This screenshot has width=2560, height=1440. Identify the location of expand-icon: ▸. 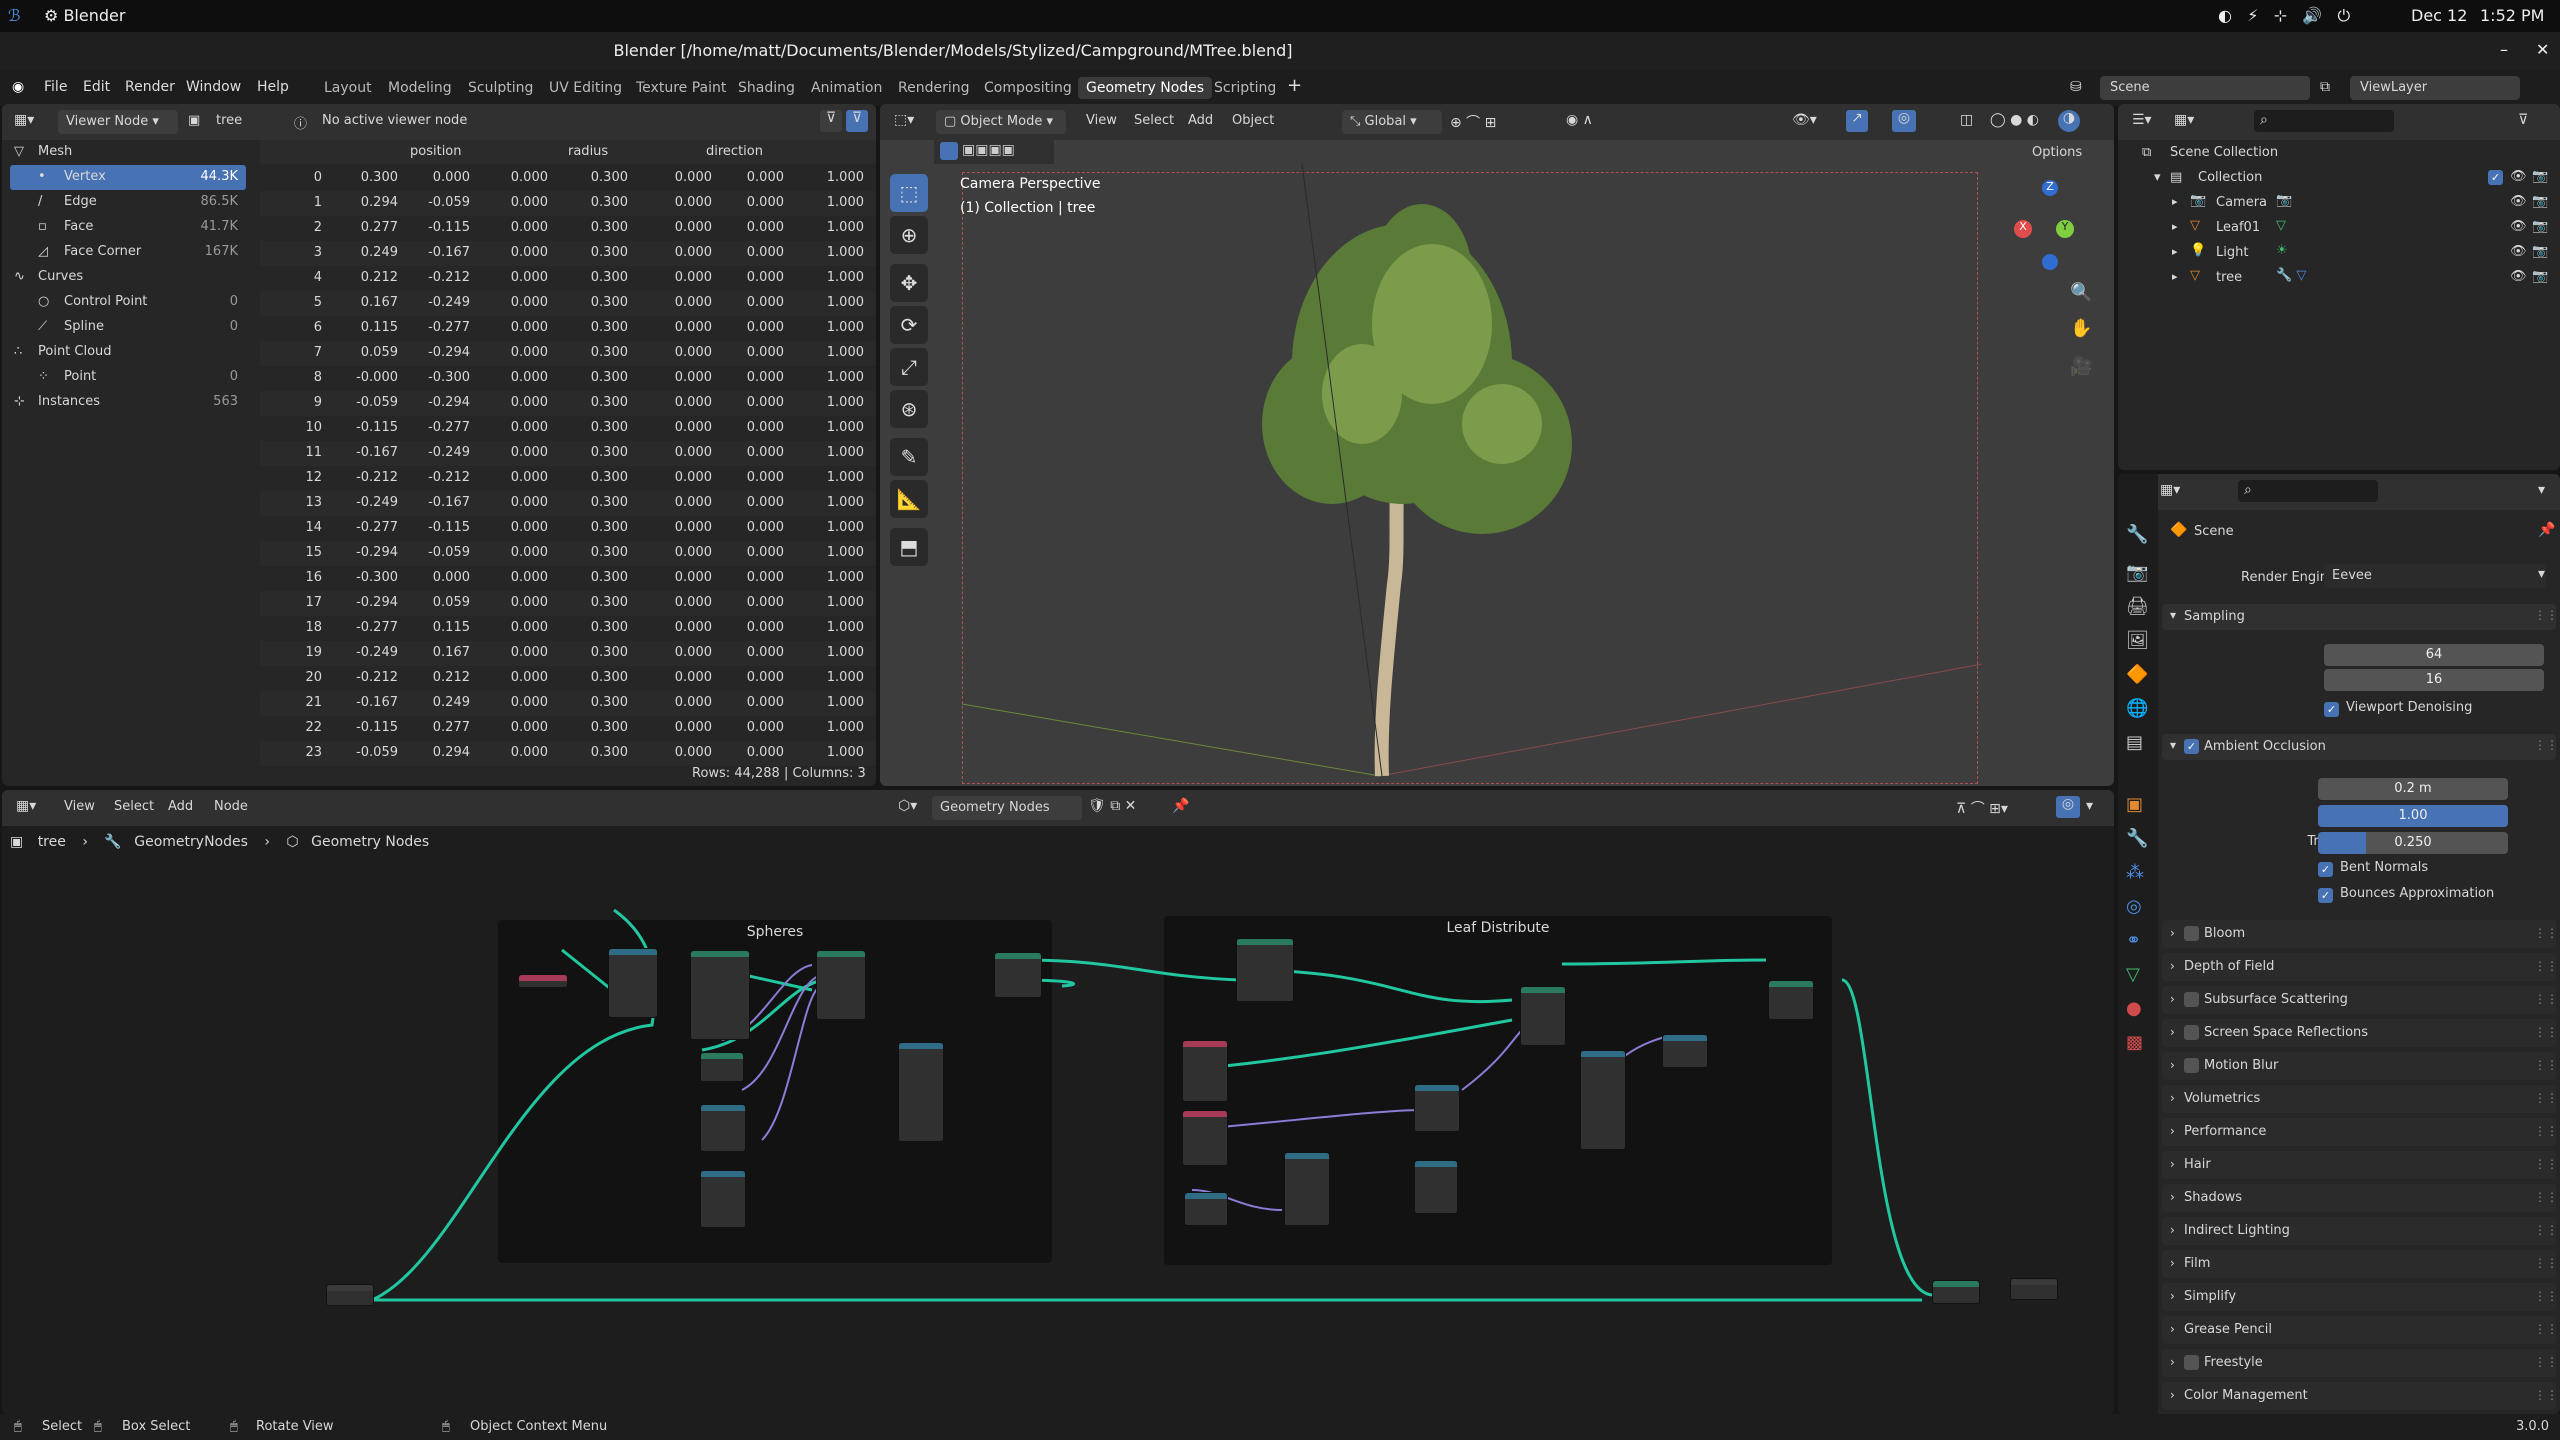
(2175, 251).